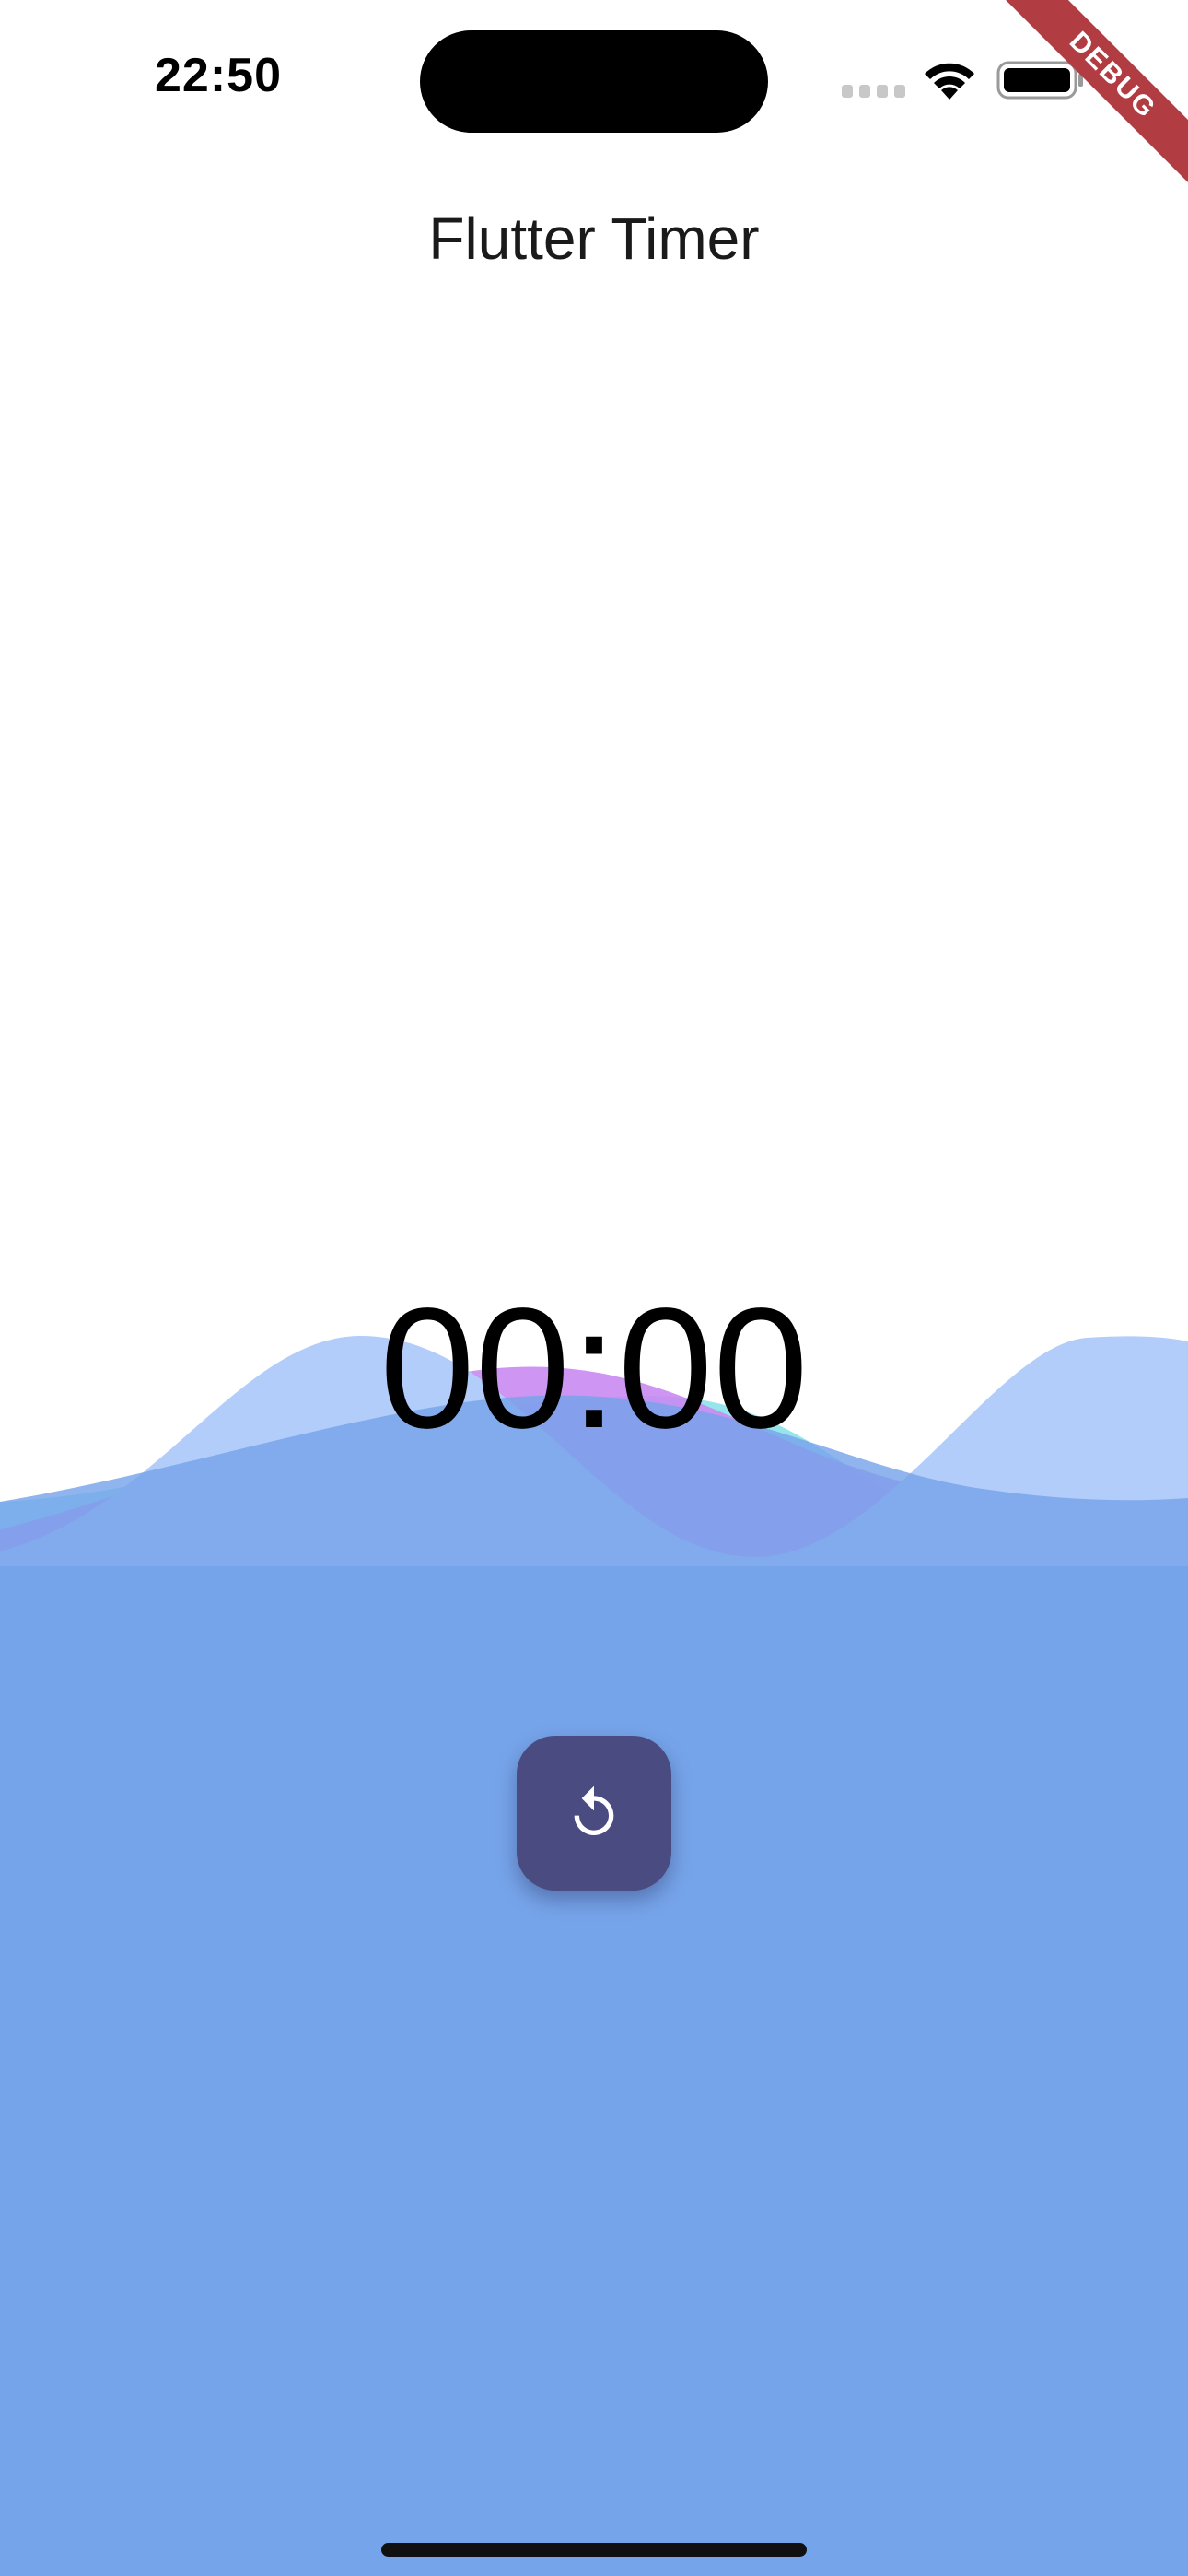 The image size is (1188, 2576). Describe the element at coordinates (594, 2550) in the screenshot. I see `home-indicator` at that location.